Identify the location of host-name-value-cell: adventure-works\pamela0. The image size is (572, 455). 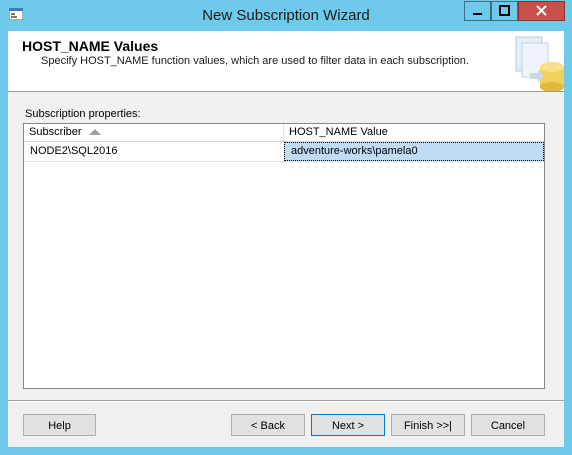
(414, 151).